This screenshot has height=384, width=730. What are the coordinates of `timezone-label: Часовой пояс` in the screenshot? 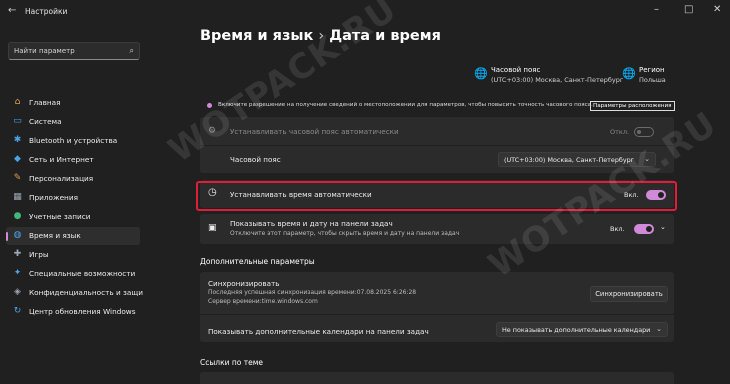 It's located at (255, 159).